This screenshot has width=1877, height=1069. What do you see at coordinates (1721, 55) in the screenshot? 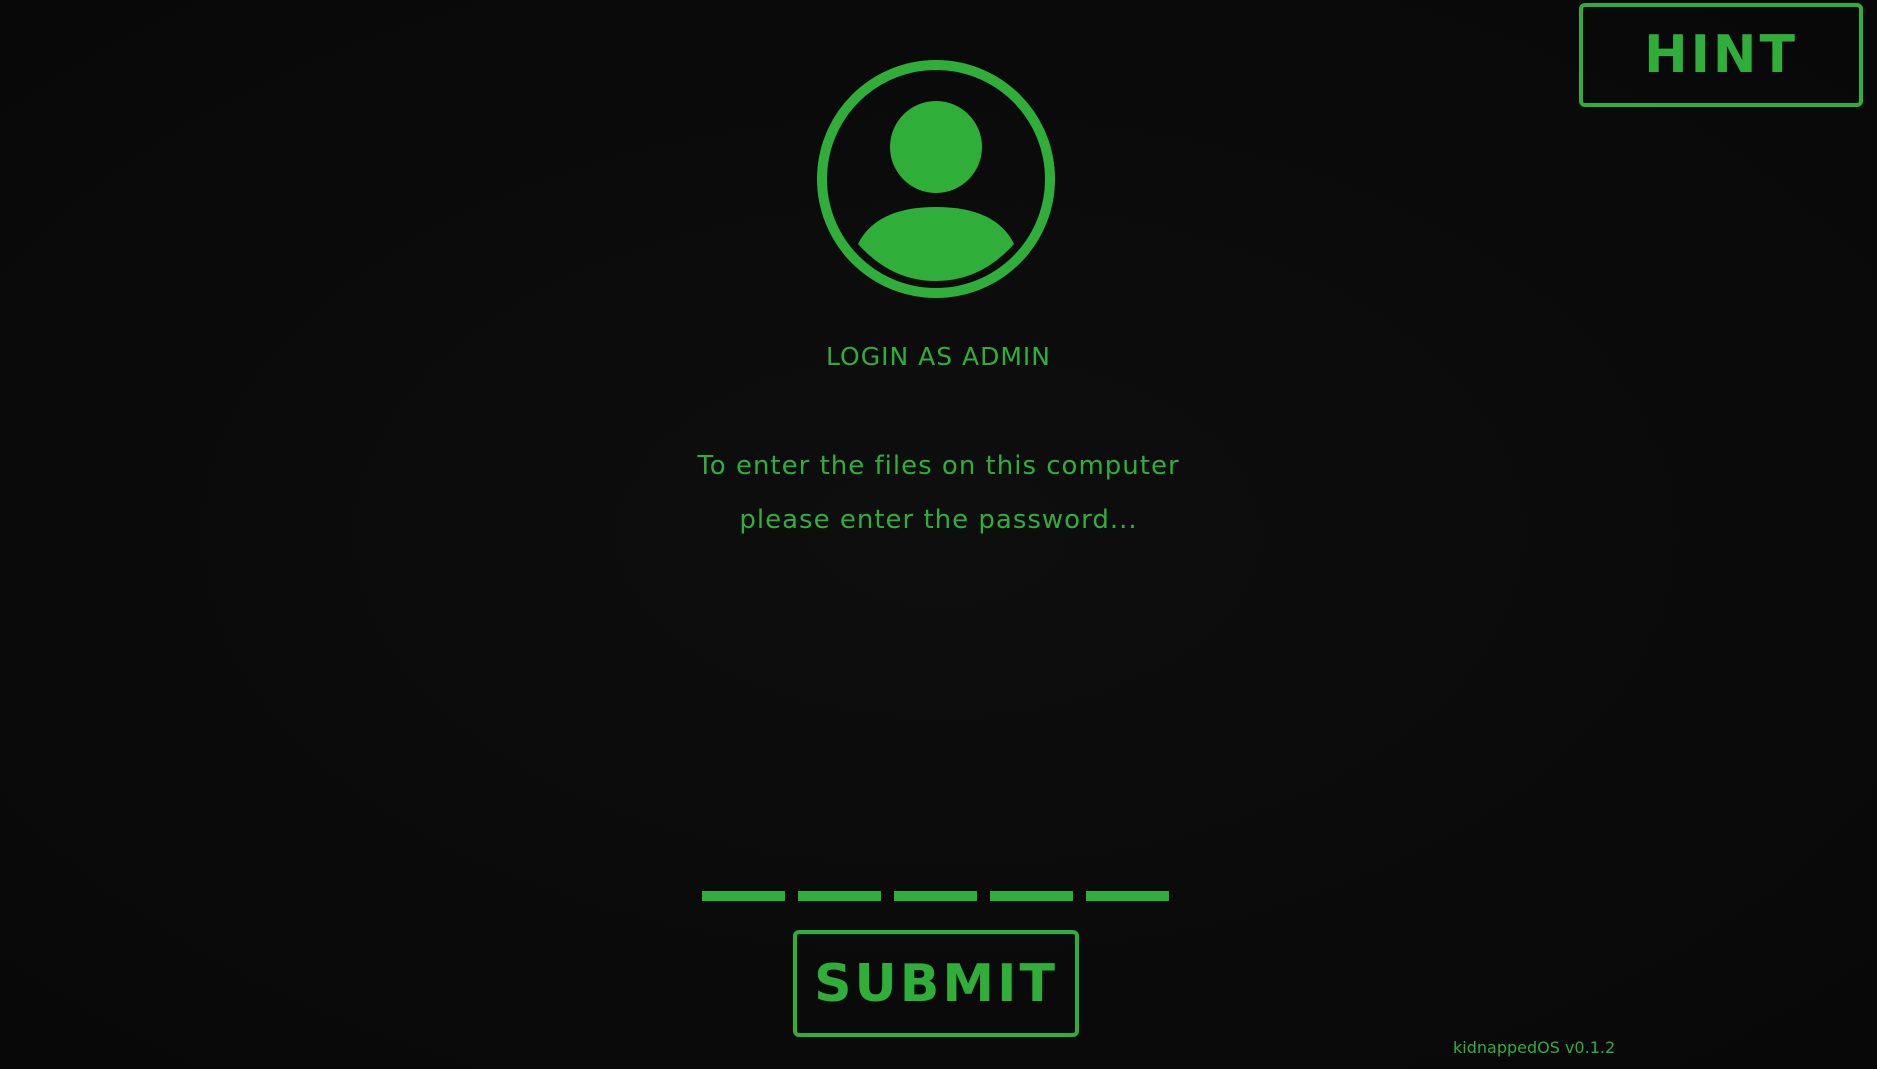
I see `hint-button: HINT` at bounding box center [1721, 55].